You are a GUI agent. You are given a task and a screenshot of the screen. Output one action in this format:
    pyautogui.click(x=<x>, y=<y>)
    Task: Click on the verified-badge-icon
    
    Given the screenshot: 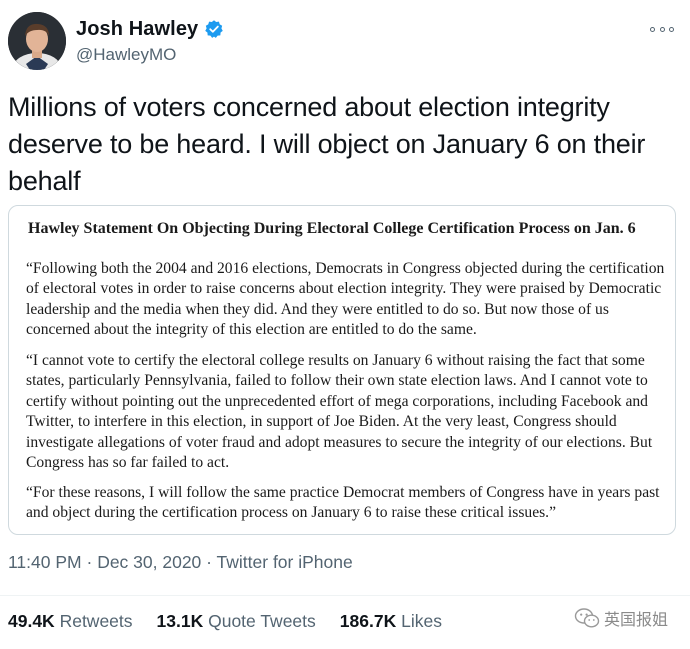 What is the action you would take?
    pyautogui.click(x=214, y=29)
    